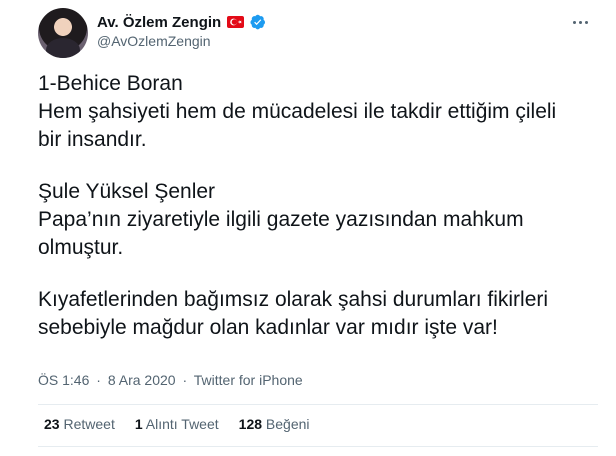  Describe the element at coordinates (64, 380) in the screenshot. I see `tweet-time: ÖS 1:46` at that location.